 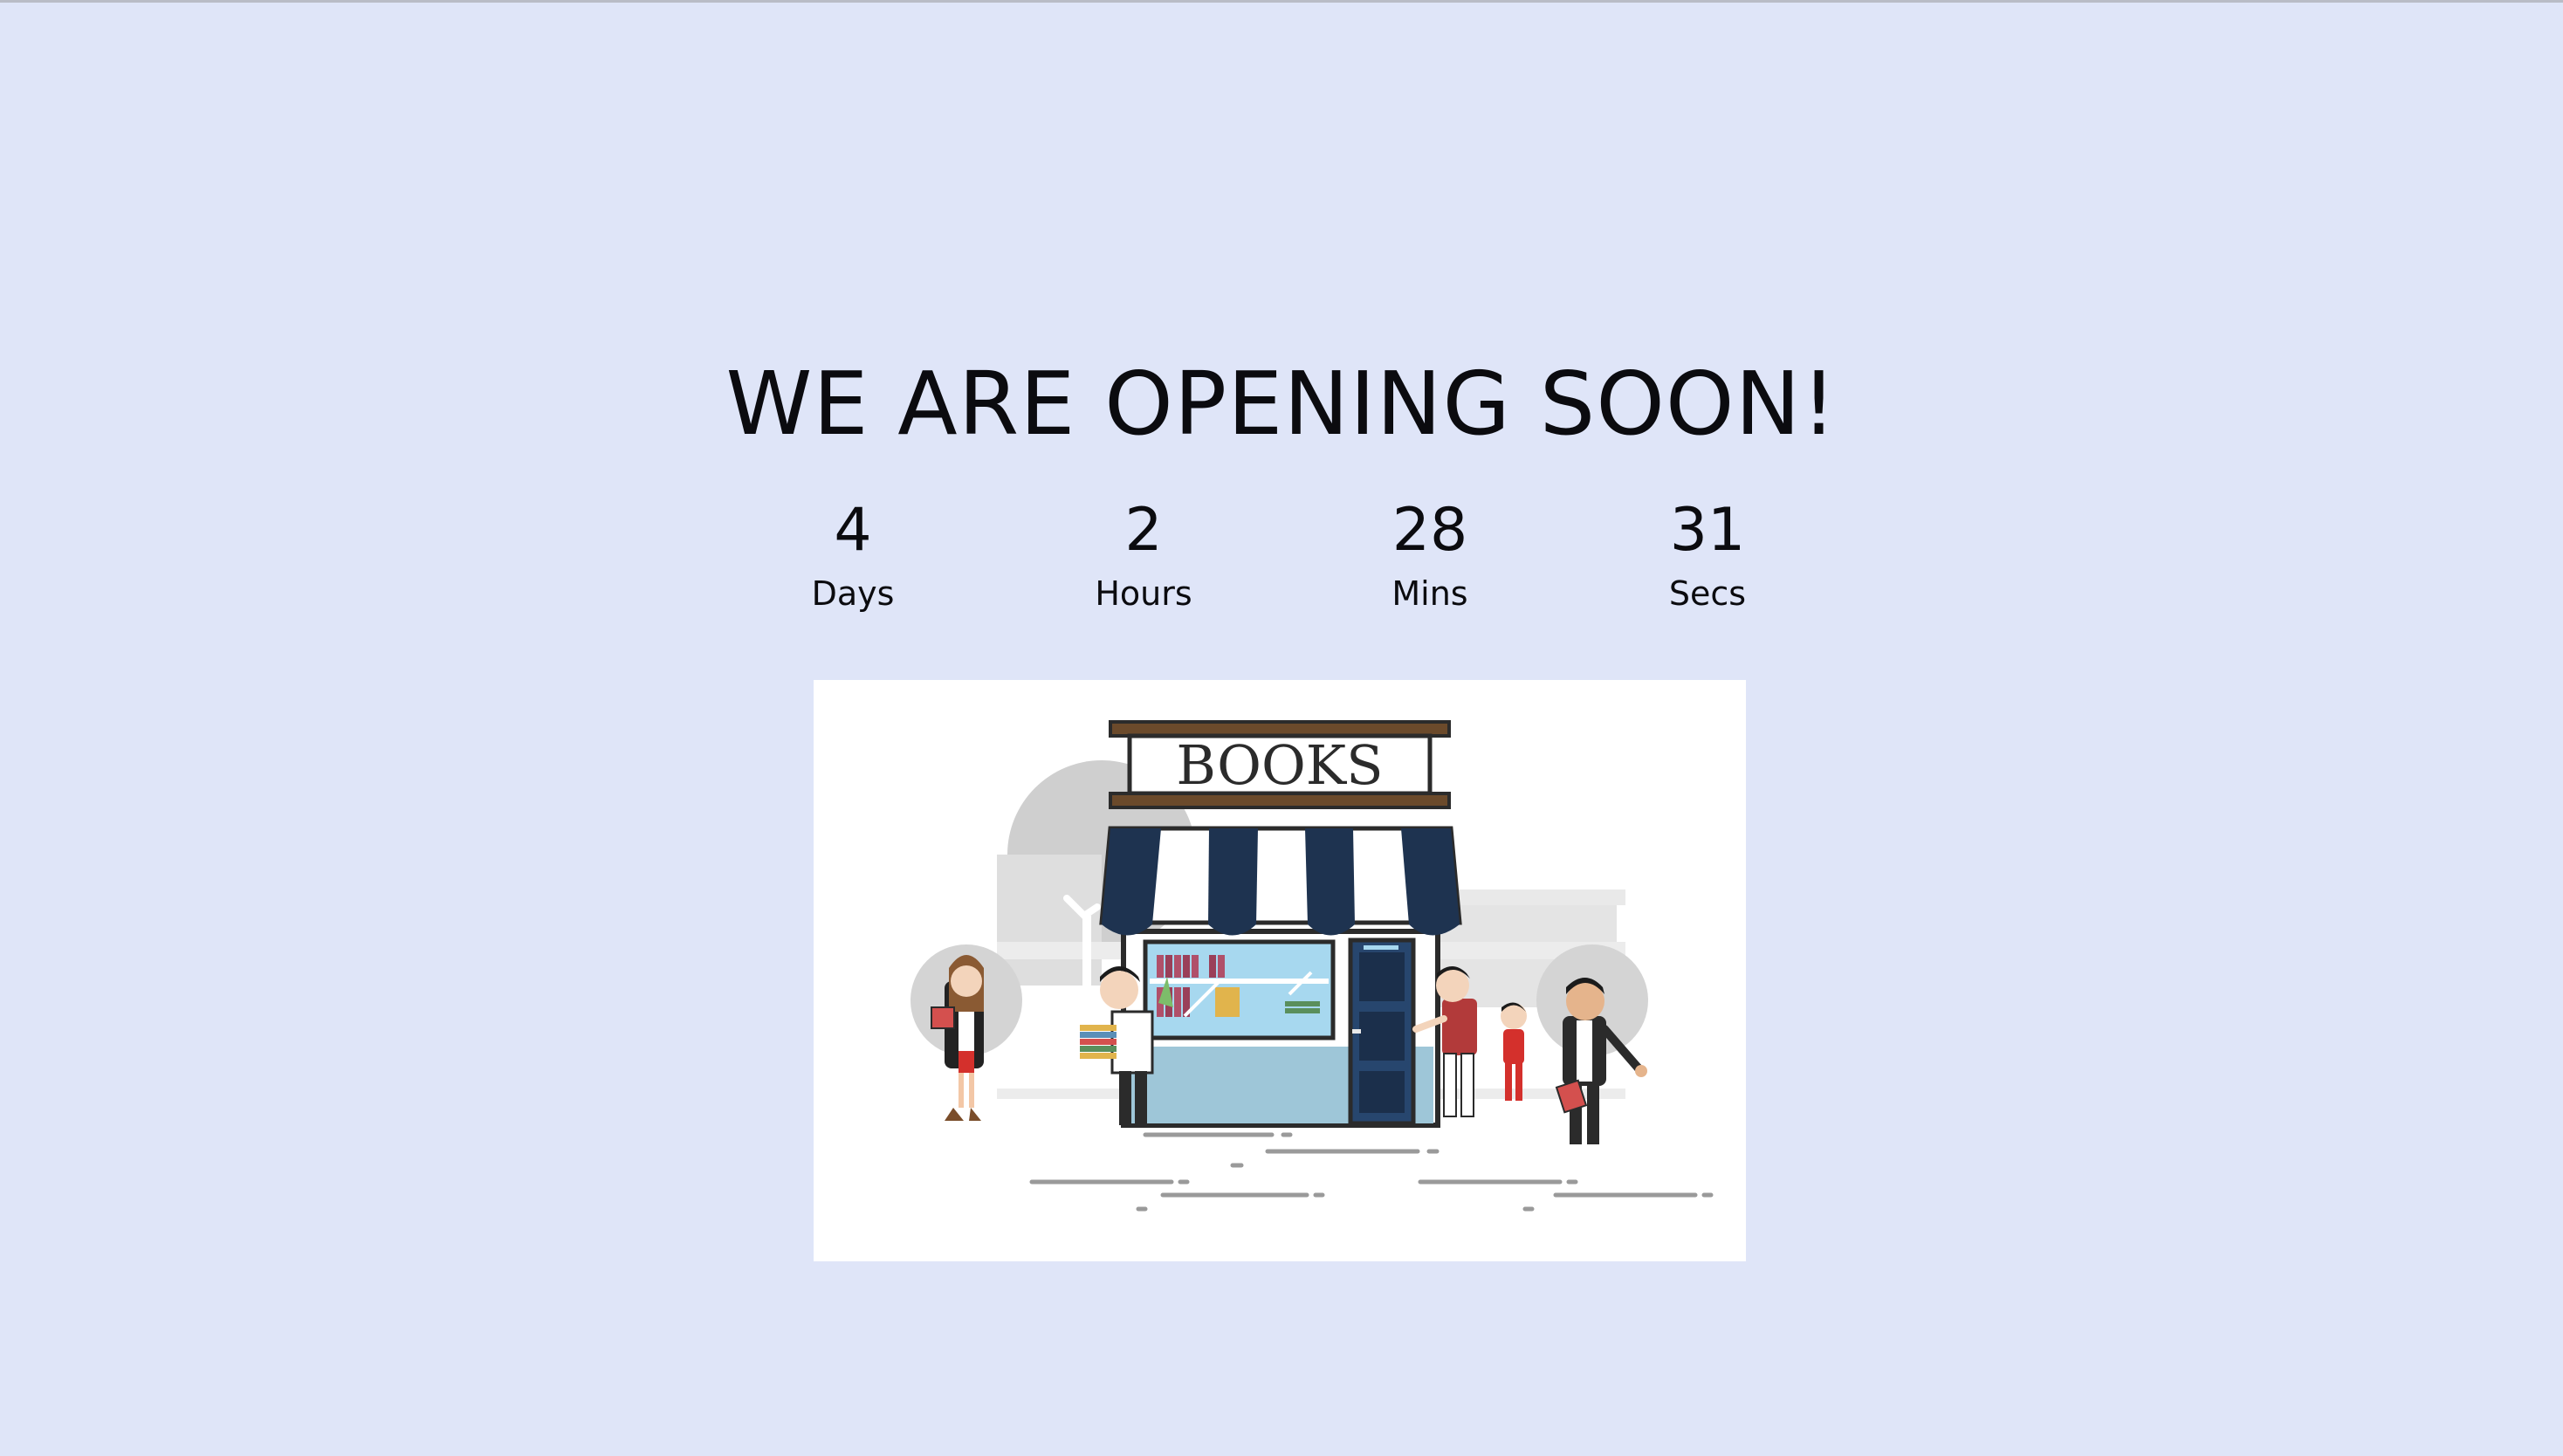 I want to click on shop-awning, so click(x=1280, y=881).